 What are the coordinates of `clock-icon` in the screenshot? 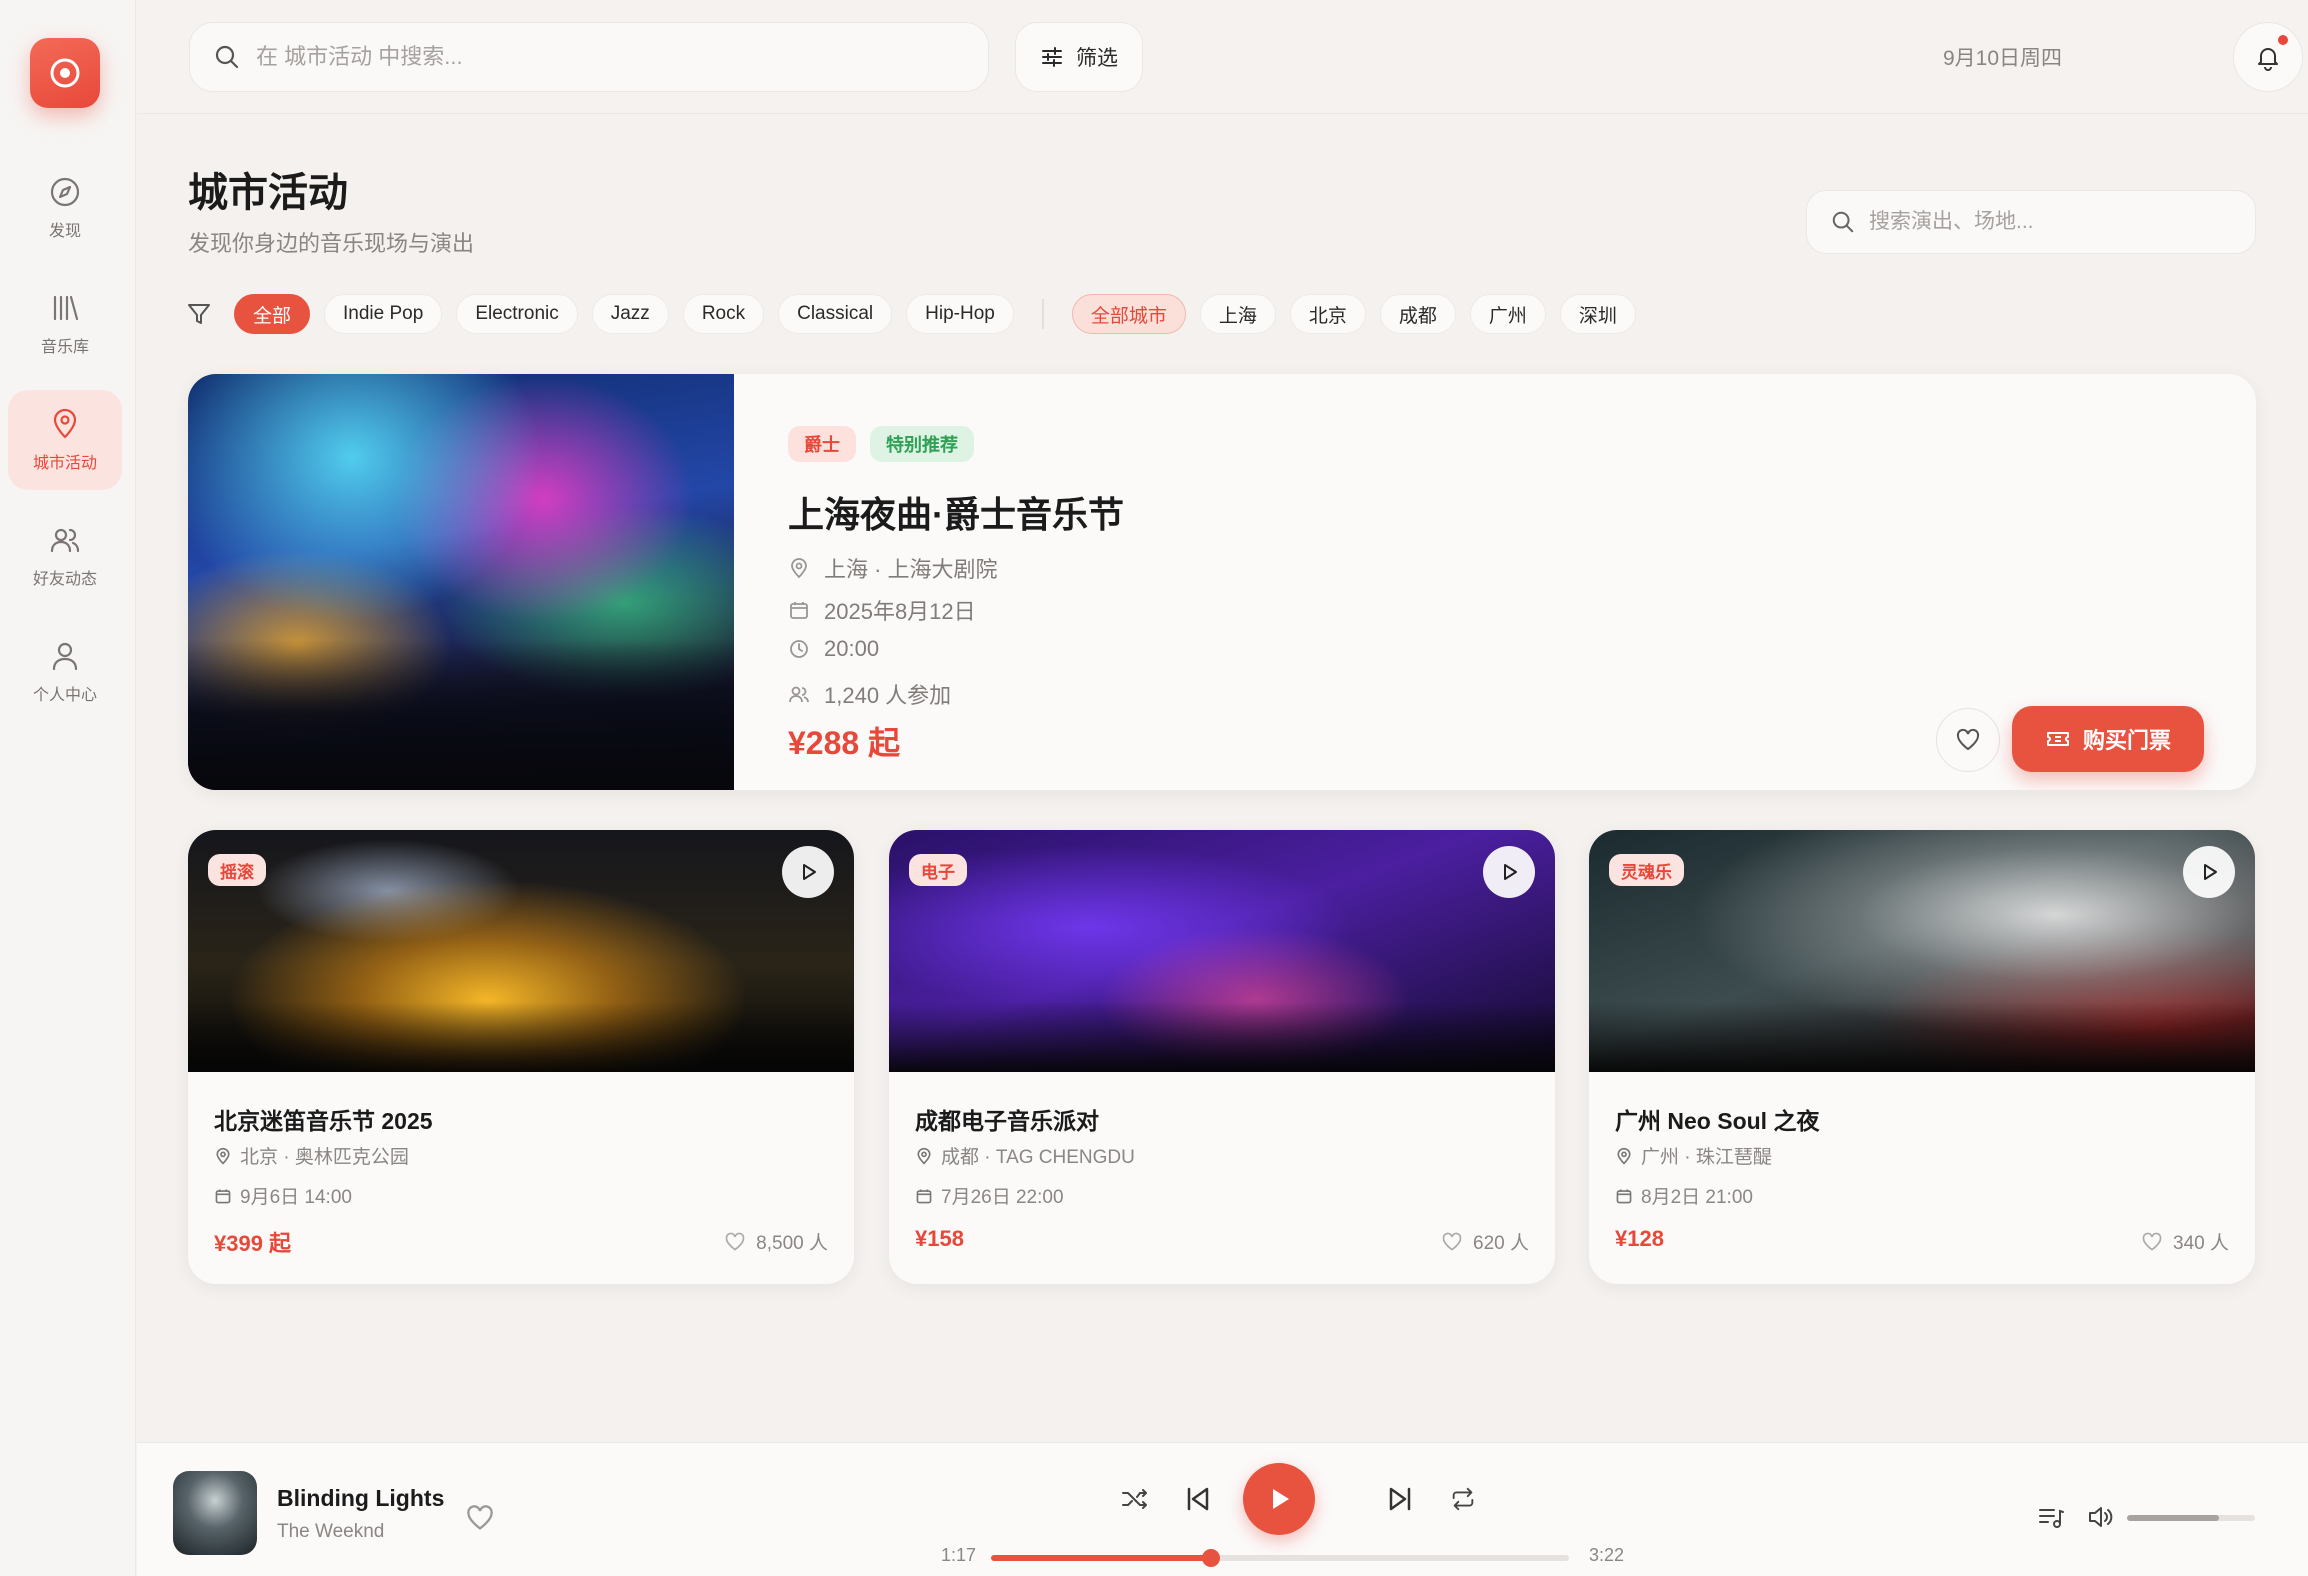 It's located at (799, 649).